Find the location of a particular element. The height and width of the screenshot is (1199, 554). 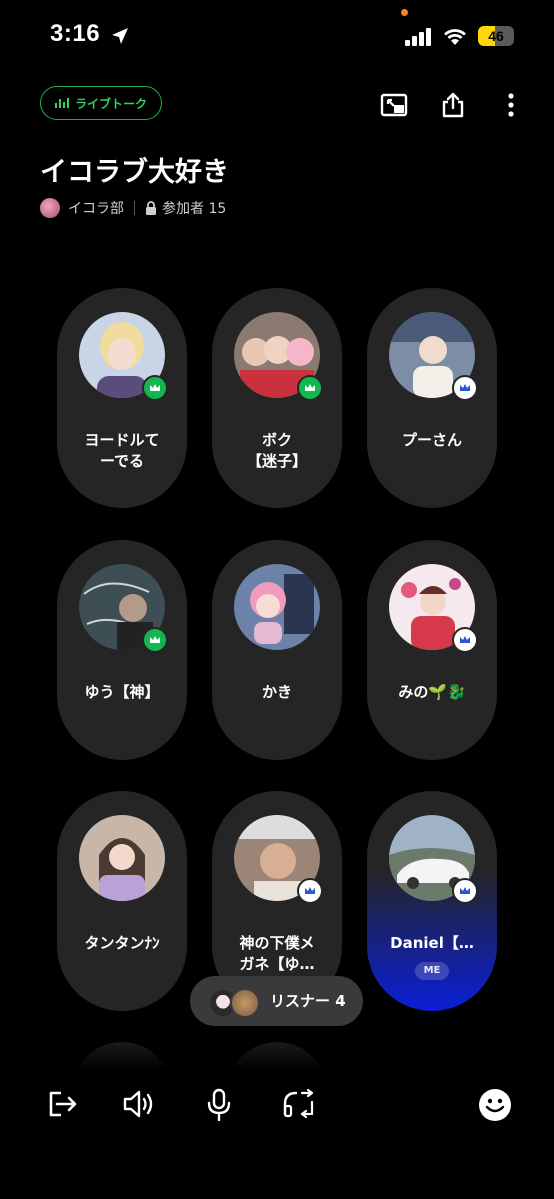

more-icon is located at coordinates (511, 105).